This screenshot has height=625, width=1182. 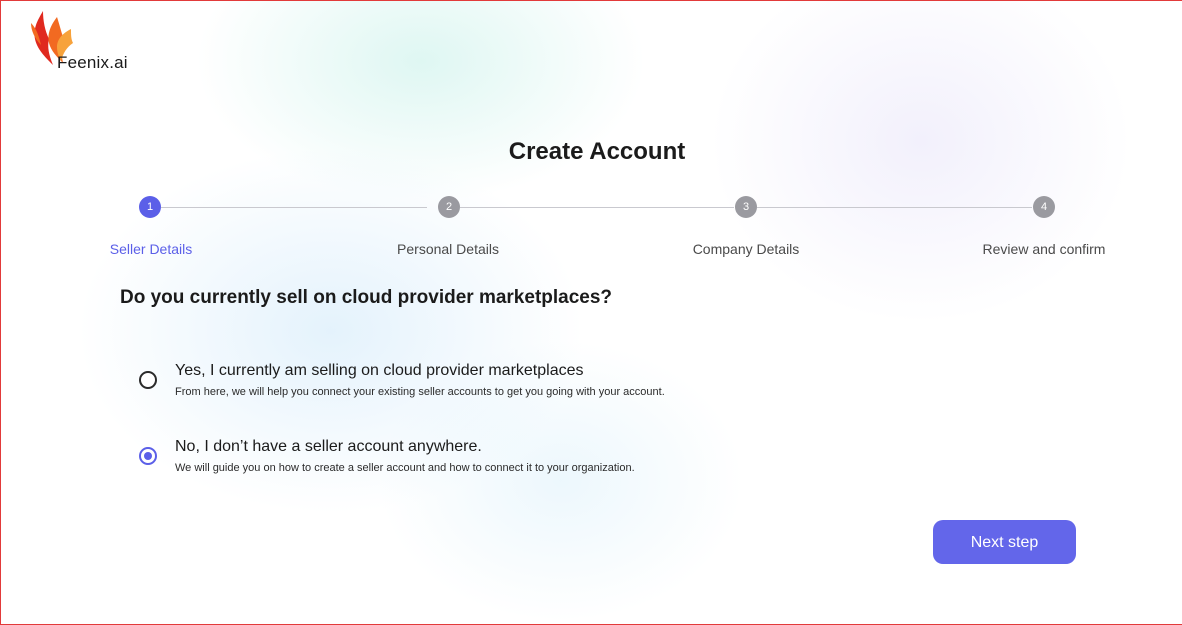 I want to click on step-4-label: Review and confirm, so click(x=1044, y=249).